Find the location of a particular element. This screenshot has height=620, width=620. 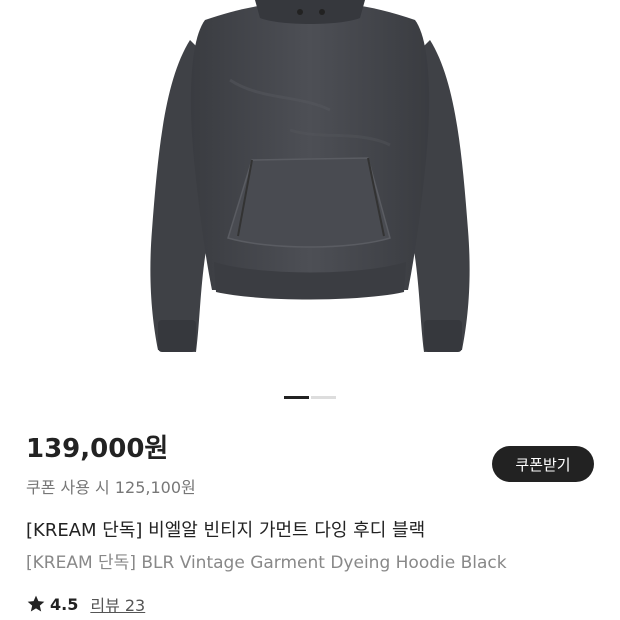

rating-row: 4.5 리뷰 23 is located at coordinates (85, 604).